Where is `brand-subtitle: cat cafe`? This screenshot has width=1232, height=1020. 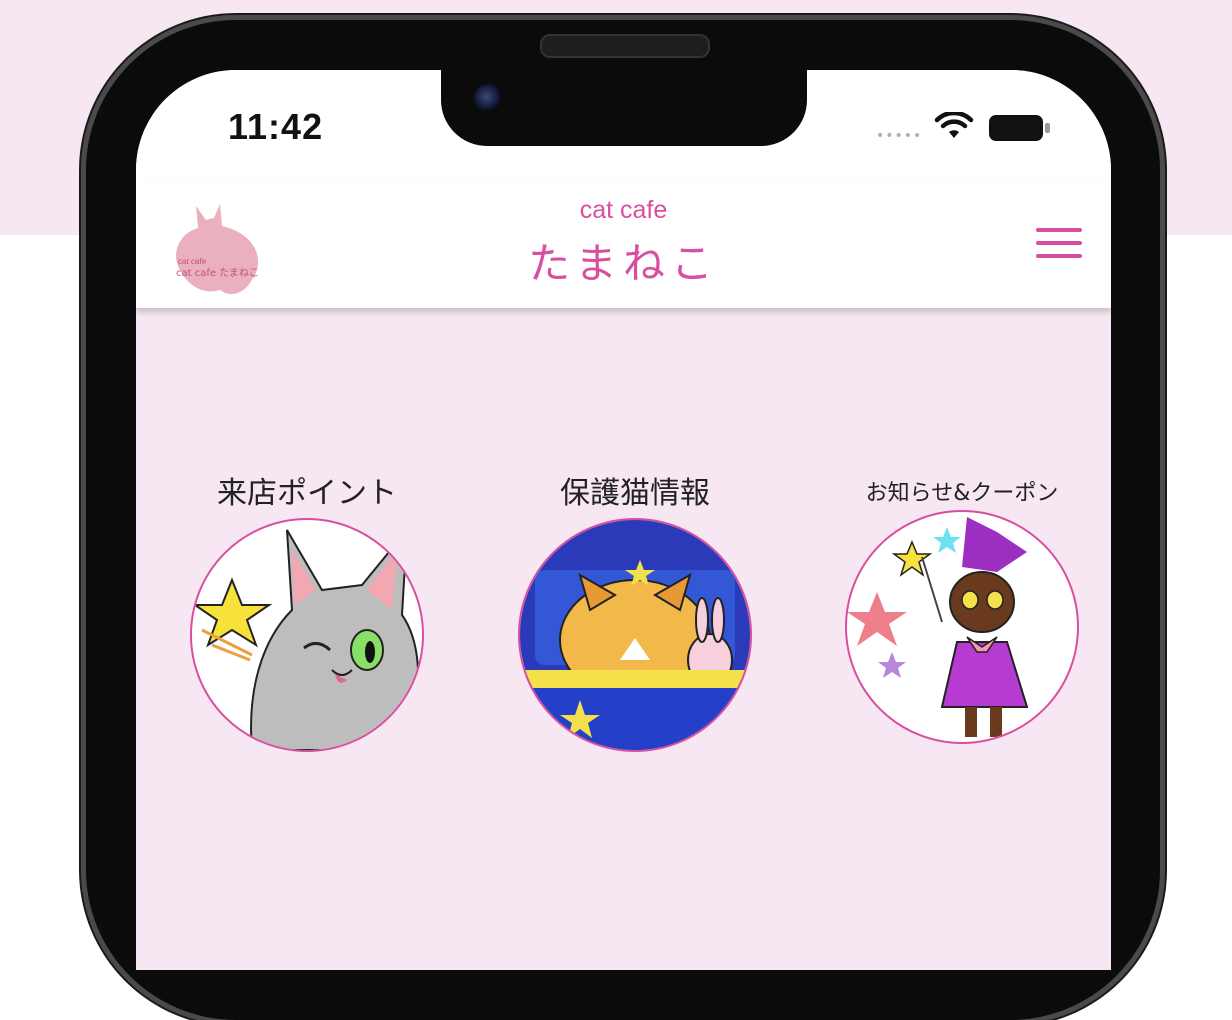
brand-subtitle: cat cafe is located at coordinates (623, 210).